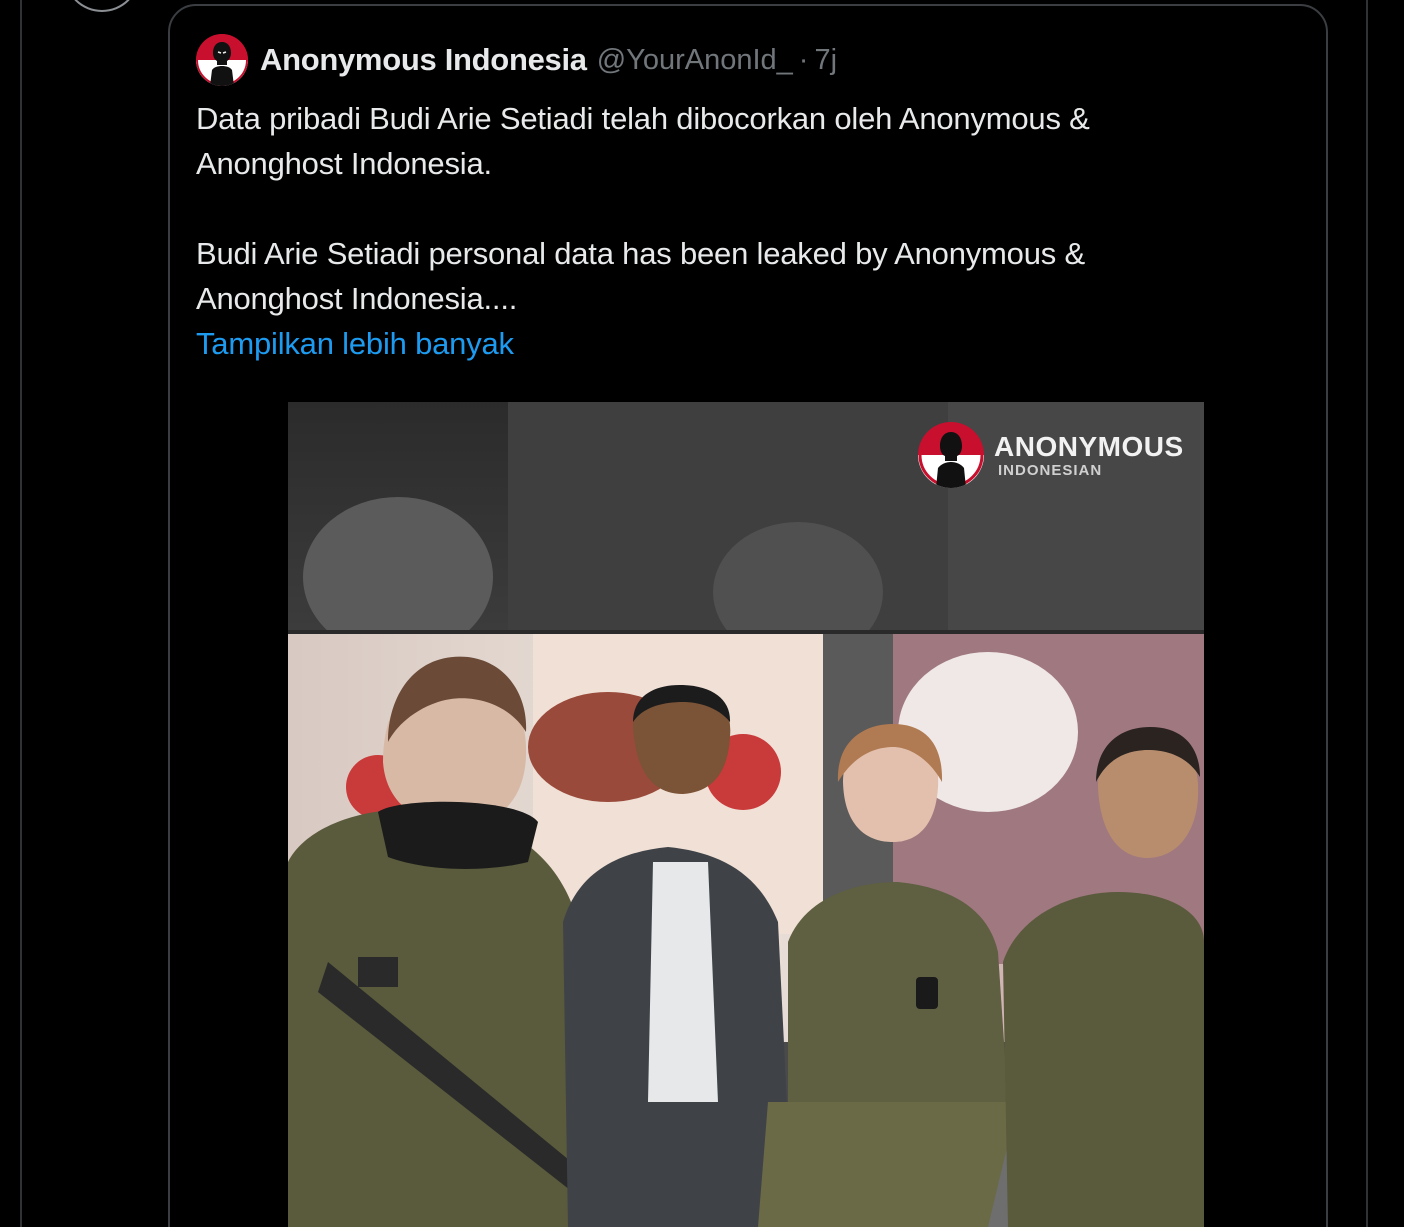 Image resolution: width=1404 pixels, height=1227 pixels. Describe the element at coordinates (1089, 446) in the screenshot. I see `watermark-title: ANONYMOUS` at that location.